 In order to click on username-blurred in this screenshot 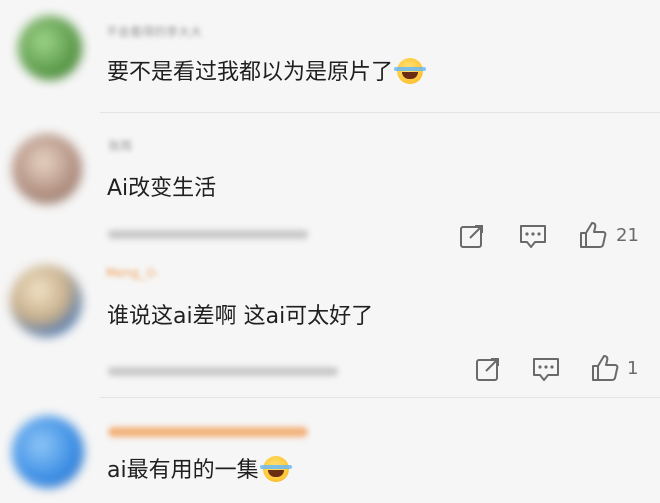, I will do `click(208, 432)`.